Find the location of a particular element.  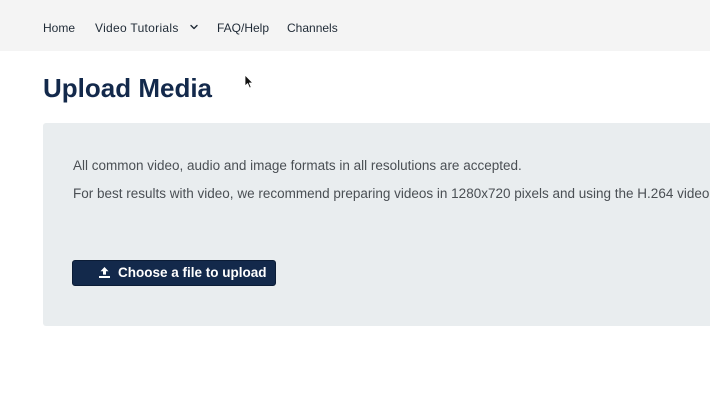

mouse-pointer-icon is located at coordinates (249, 81).